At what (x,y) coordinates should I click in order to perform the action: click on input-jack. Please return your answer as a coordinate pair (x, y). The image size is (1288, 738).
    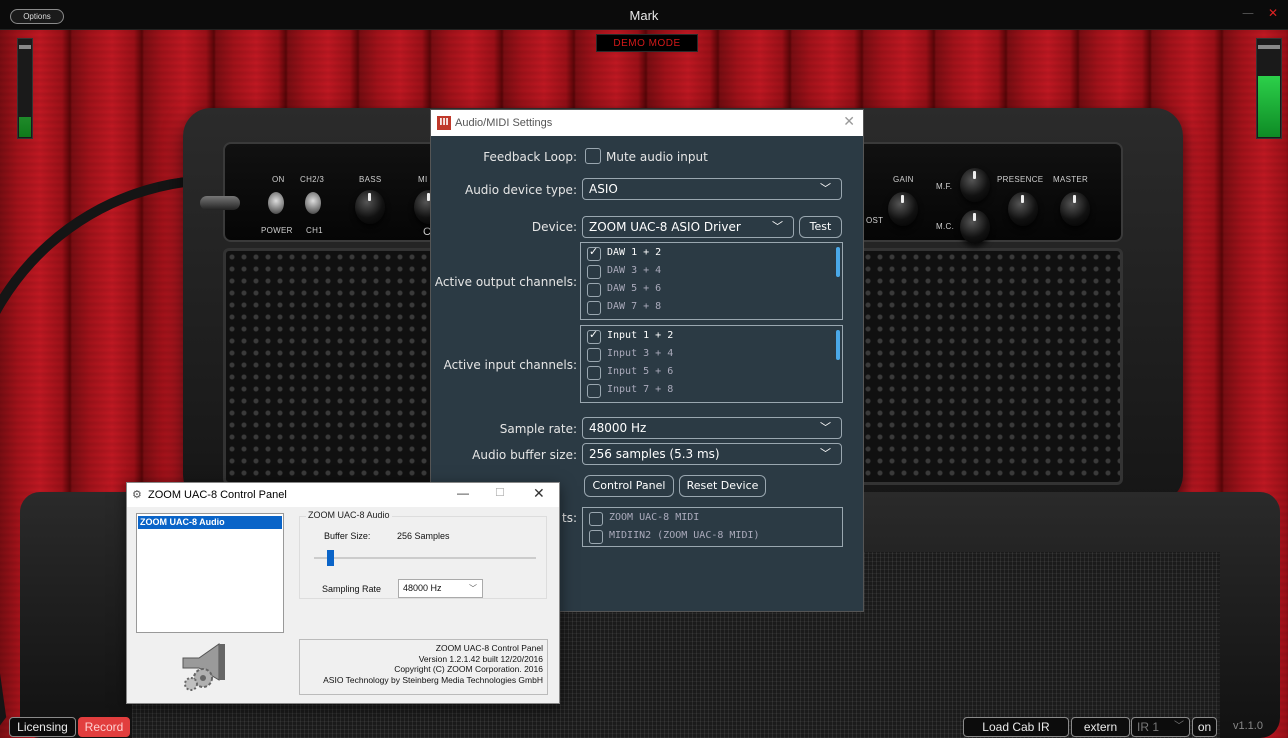
    Looking at the image, I should click on (220, 203).